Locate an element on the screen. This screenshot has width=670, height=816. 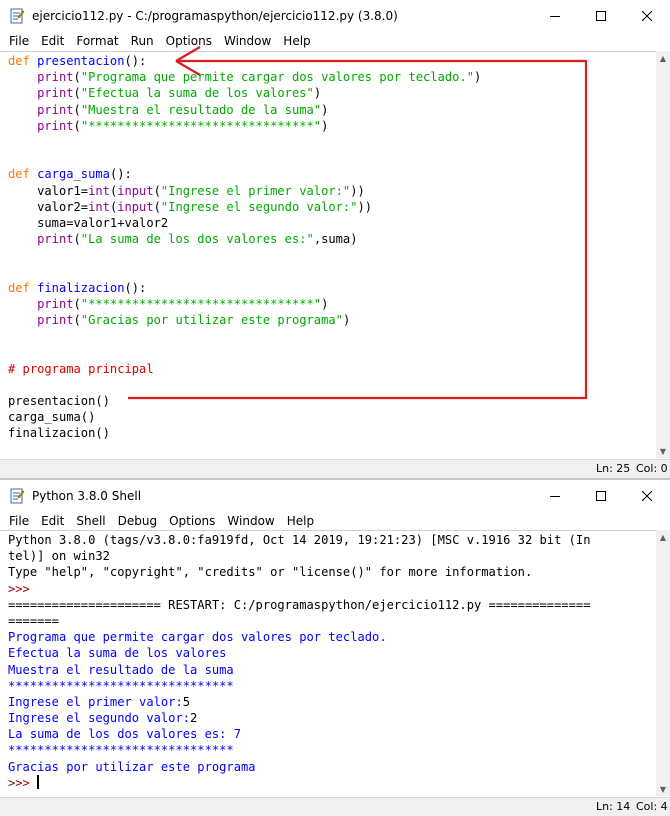
code-token: Muestra el resultado de la suma is located at coordinates (121, 669).